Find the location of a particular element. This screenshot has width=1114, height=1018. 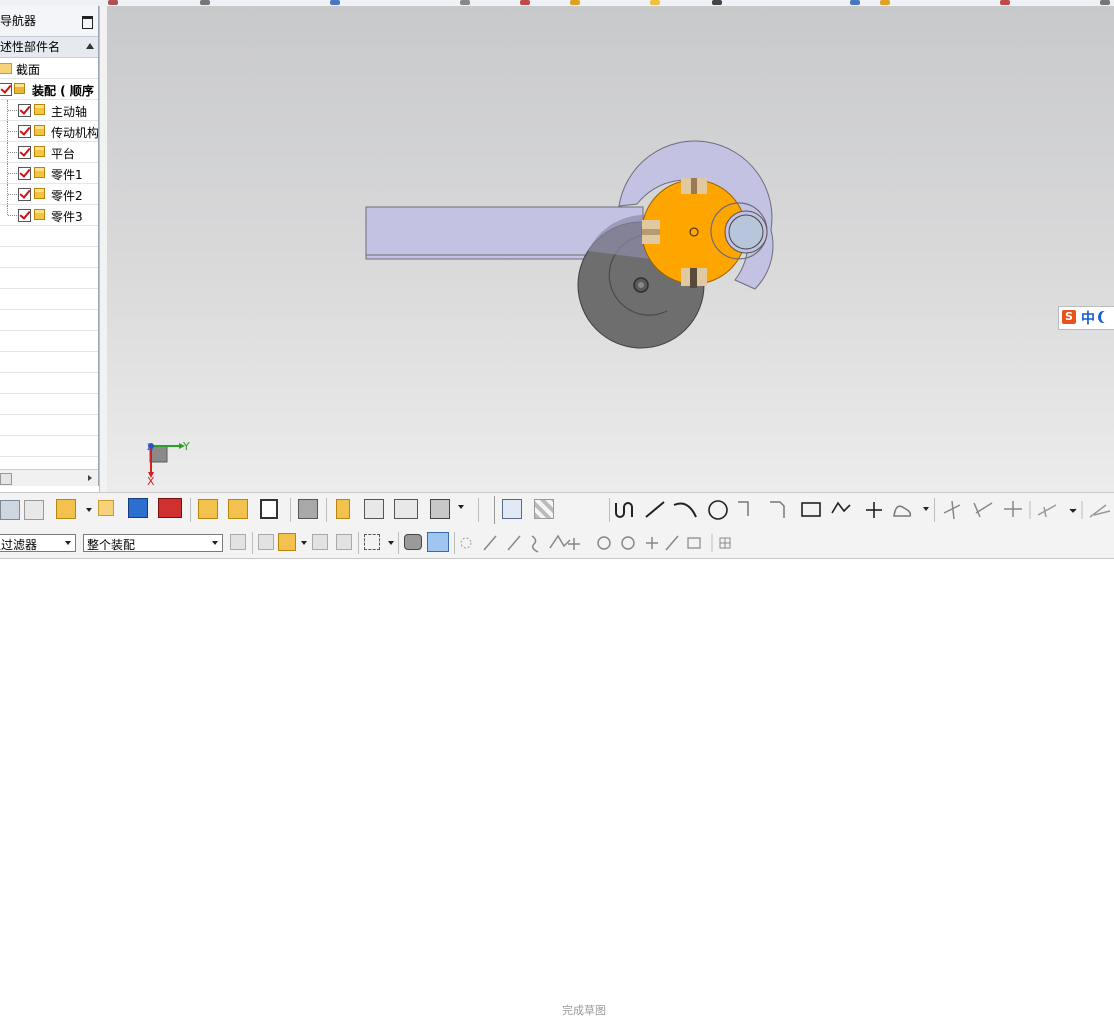

assembly-icon is located at coordinates (19, 88).